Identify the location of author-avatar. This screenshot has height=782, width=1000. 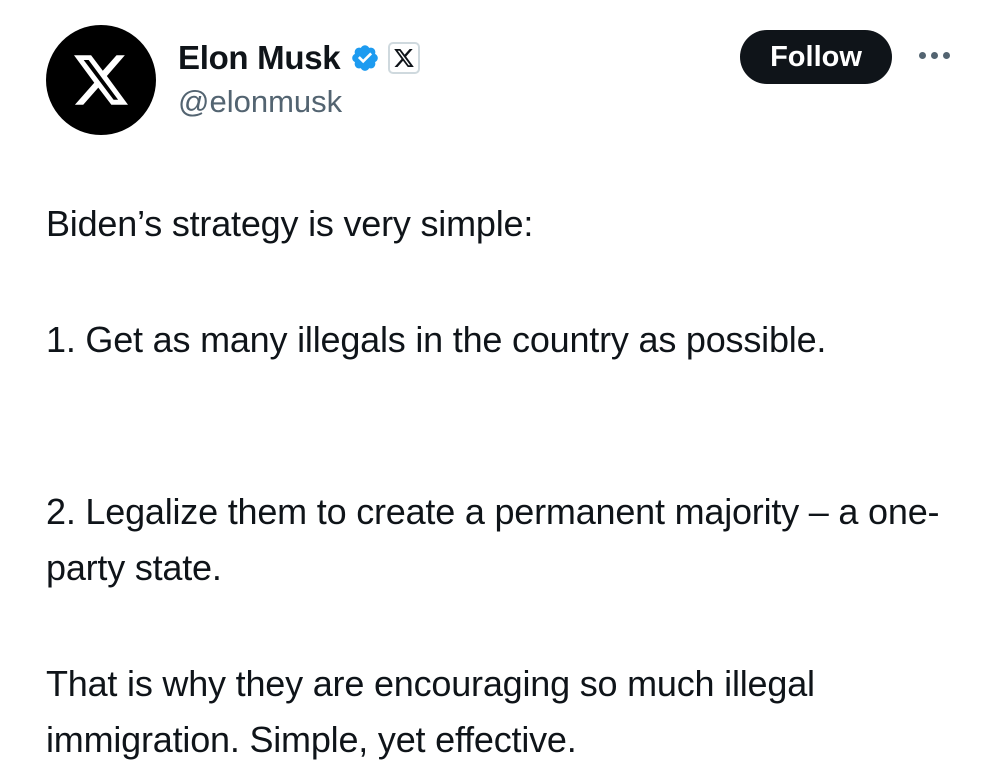
(101, 80).